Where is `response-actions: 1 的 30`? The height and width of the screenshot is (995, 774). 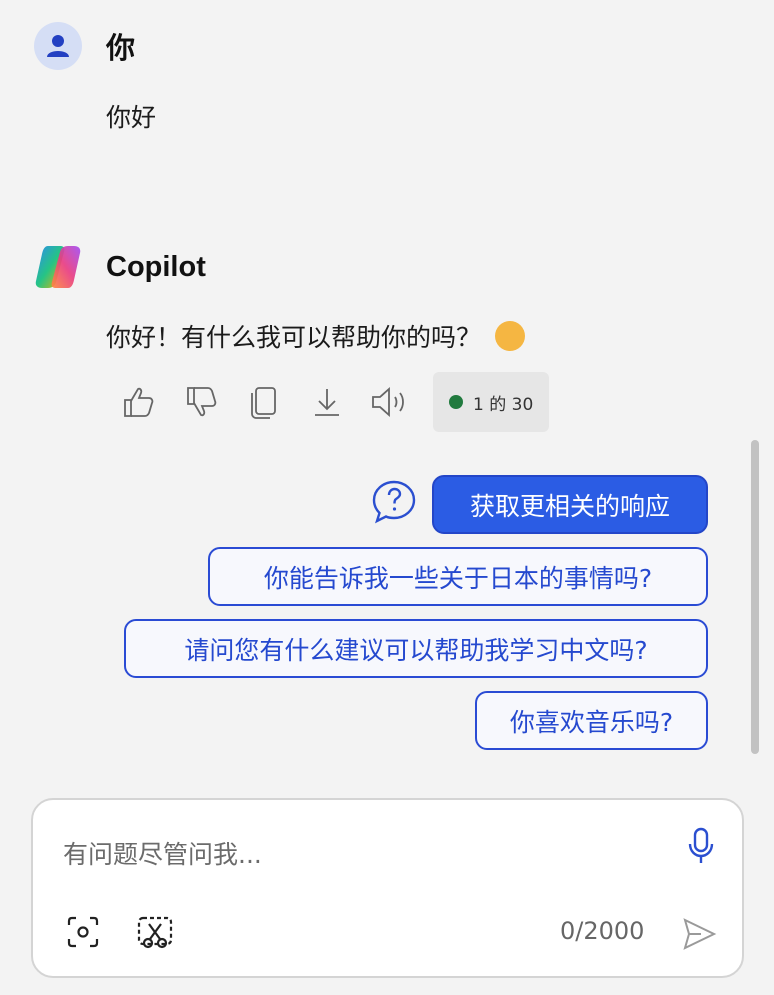 response-actions: 1 的 30 is located at coordinates (334, 402).